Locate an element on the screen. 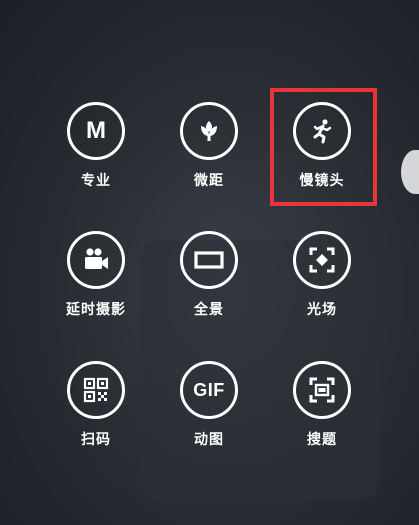  mode-macro: 微距 is located at coordinates (209, 146).